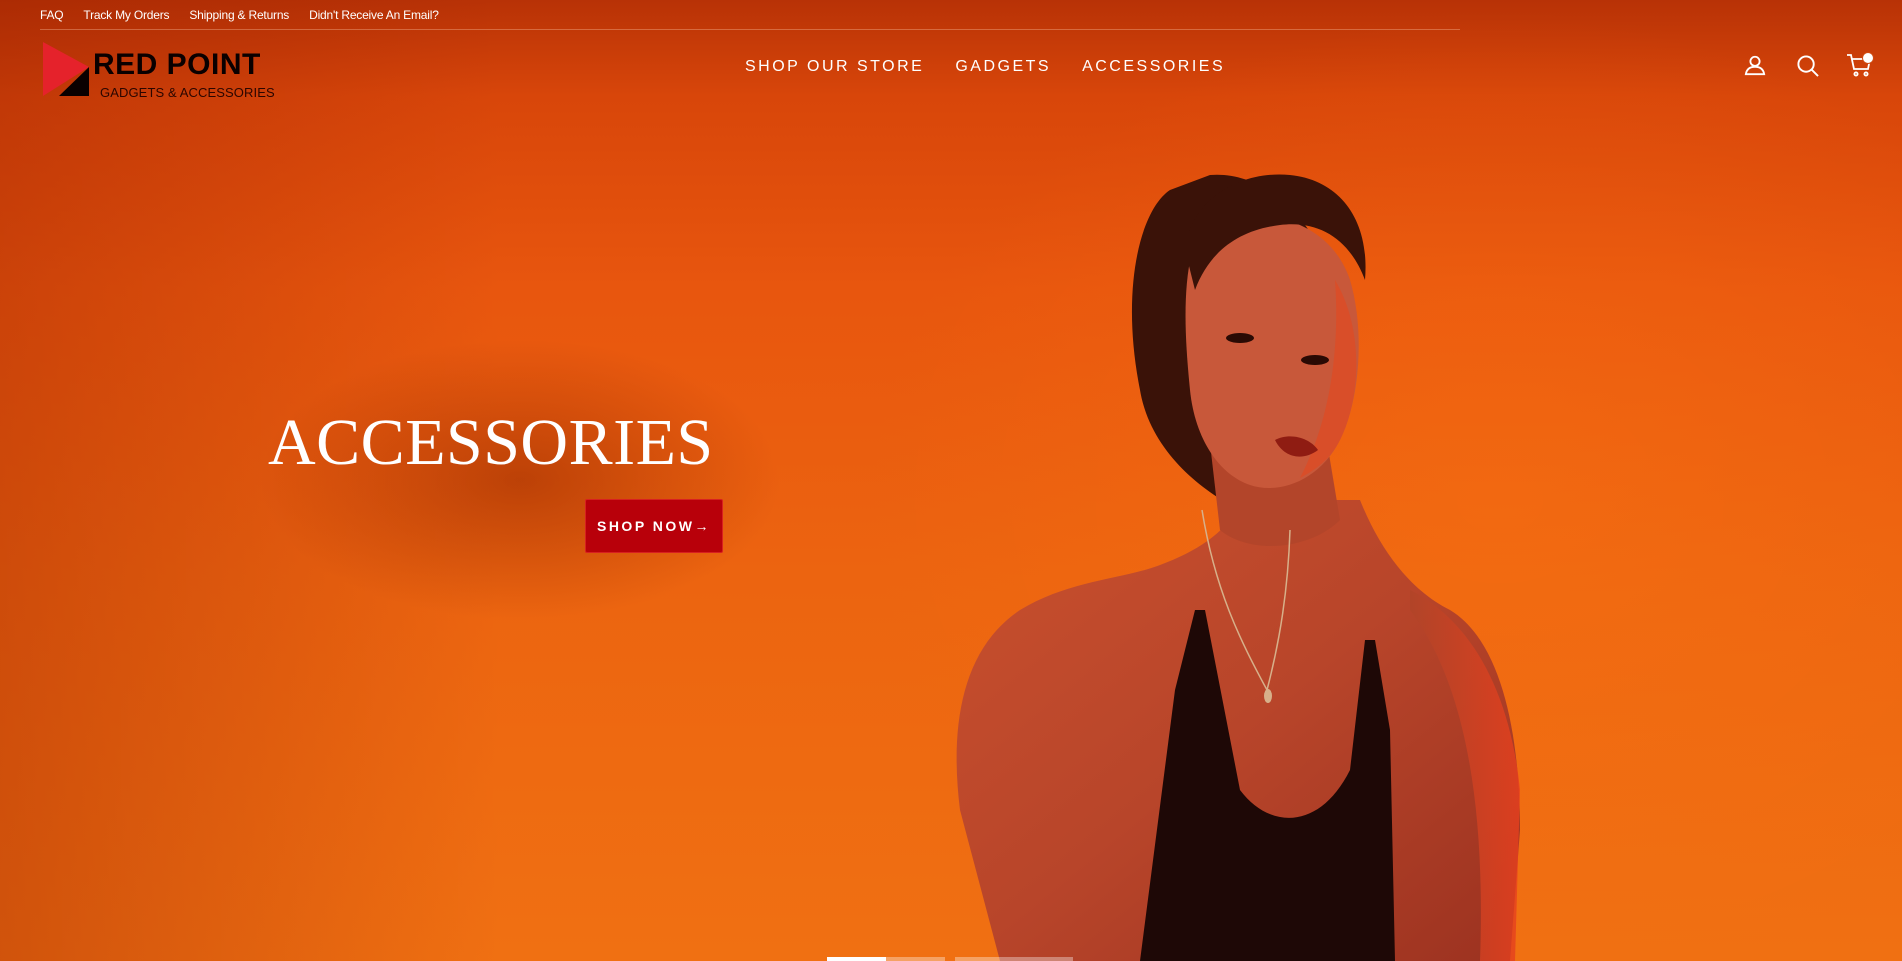 This screenshot has width=1902, height=961. What do you see at coordinates (1153, 67) in the screenshot?
I see `nav-item-accessories: ACCESSORIES` at bounding box center [1153, 67].